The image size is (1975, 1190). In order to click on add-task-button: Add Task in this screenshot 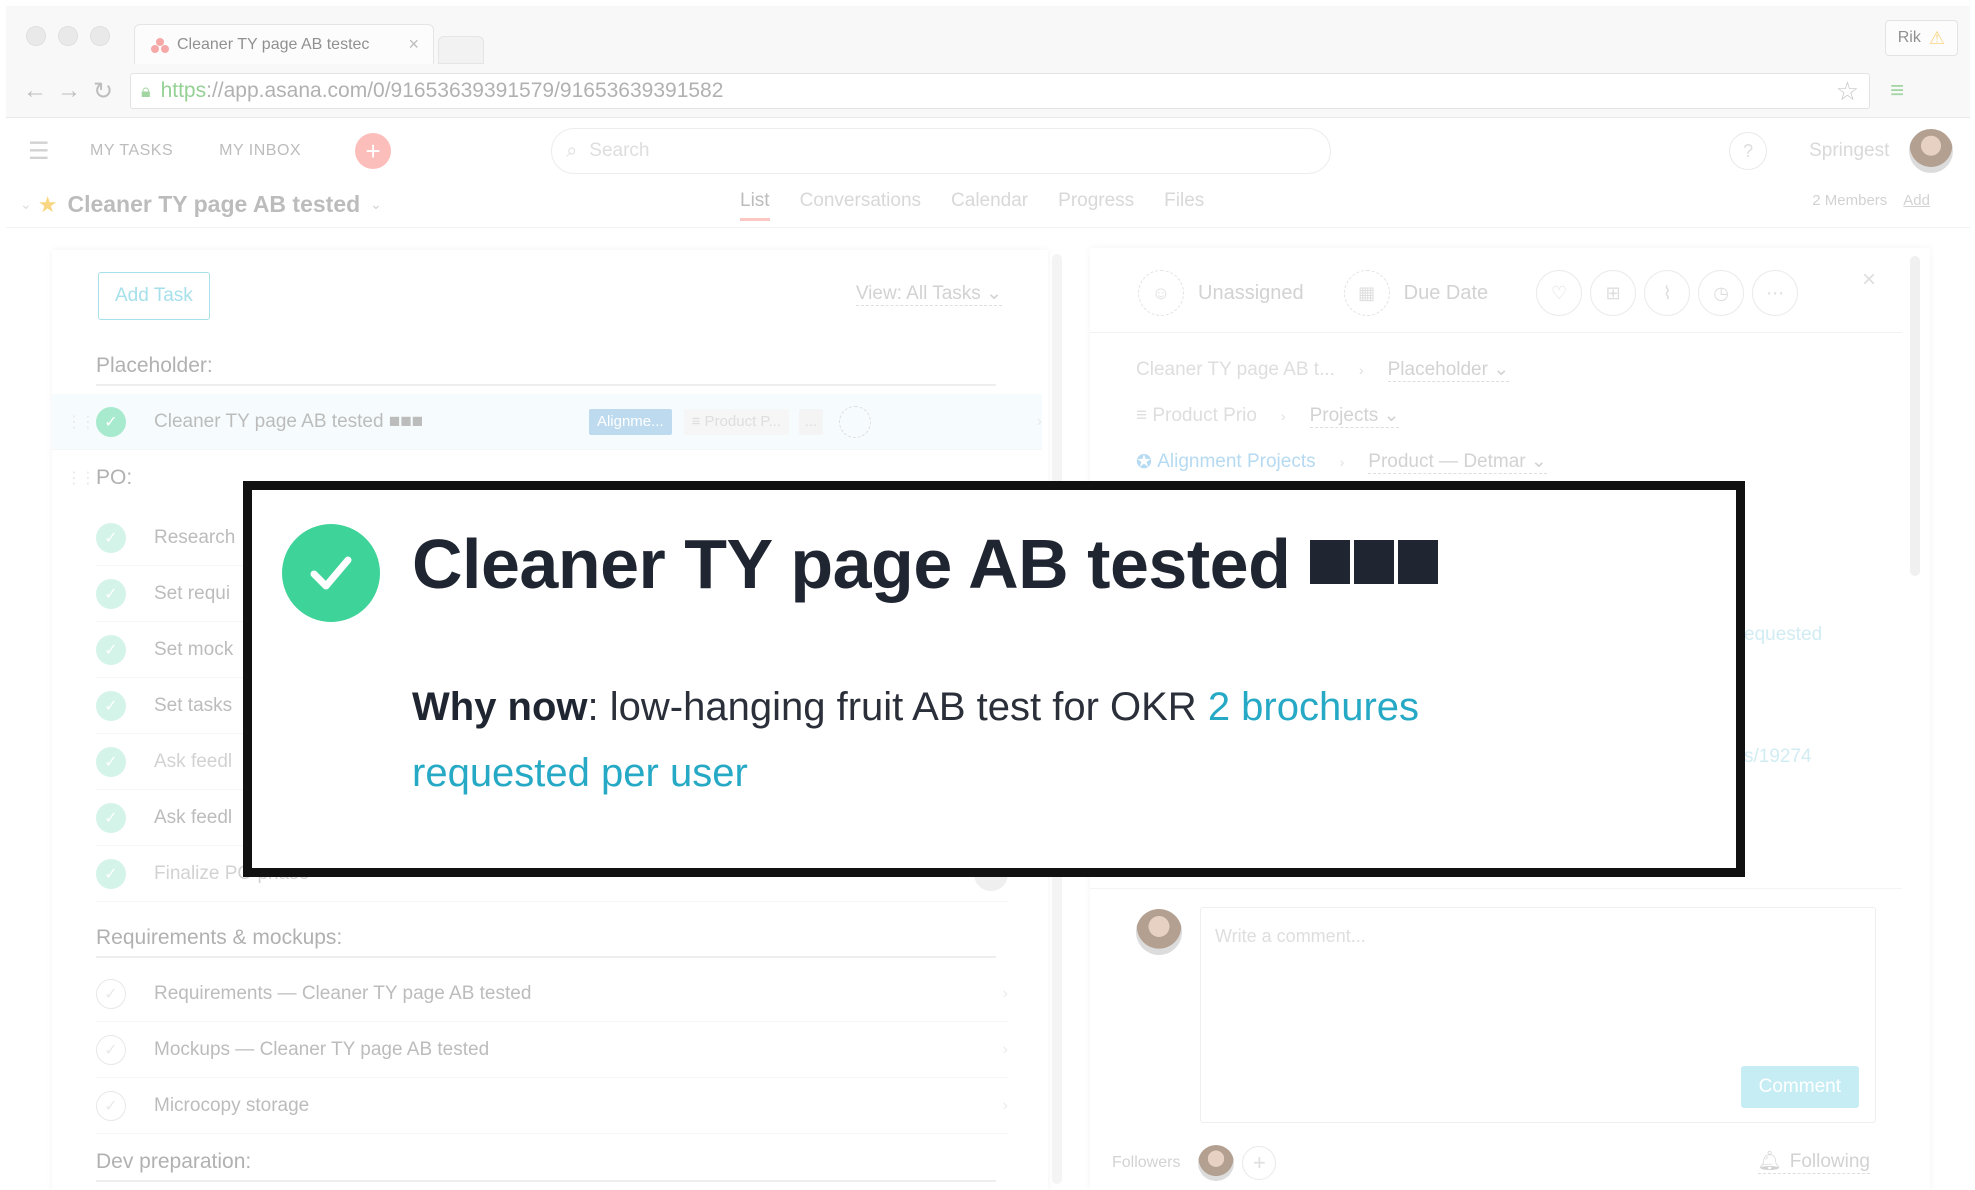, I will do `click(154, 296)`.